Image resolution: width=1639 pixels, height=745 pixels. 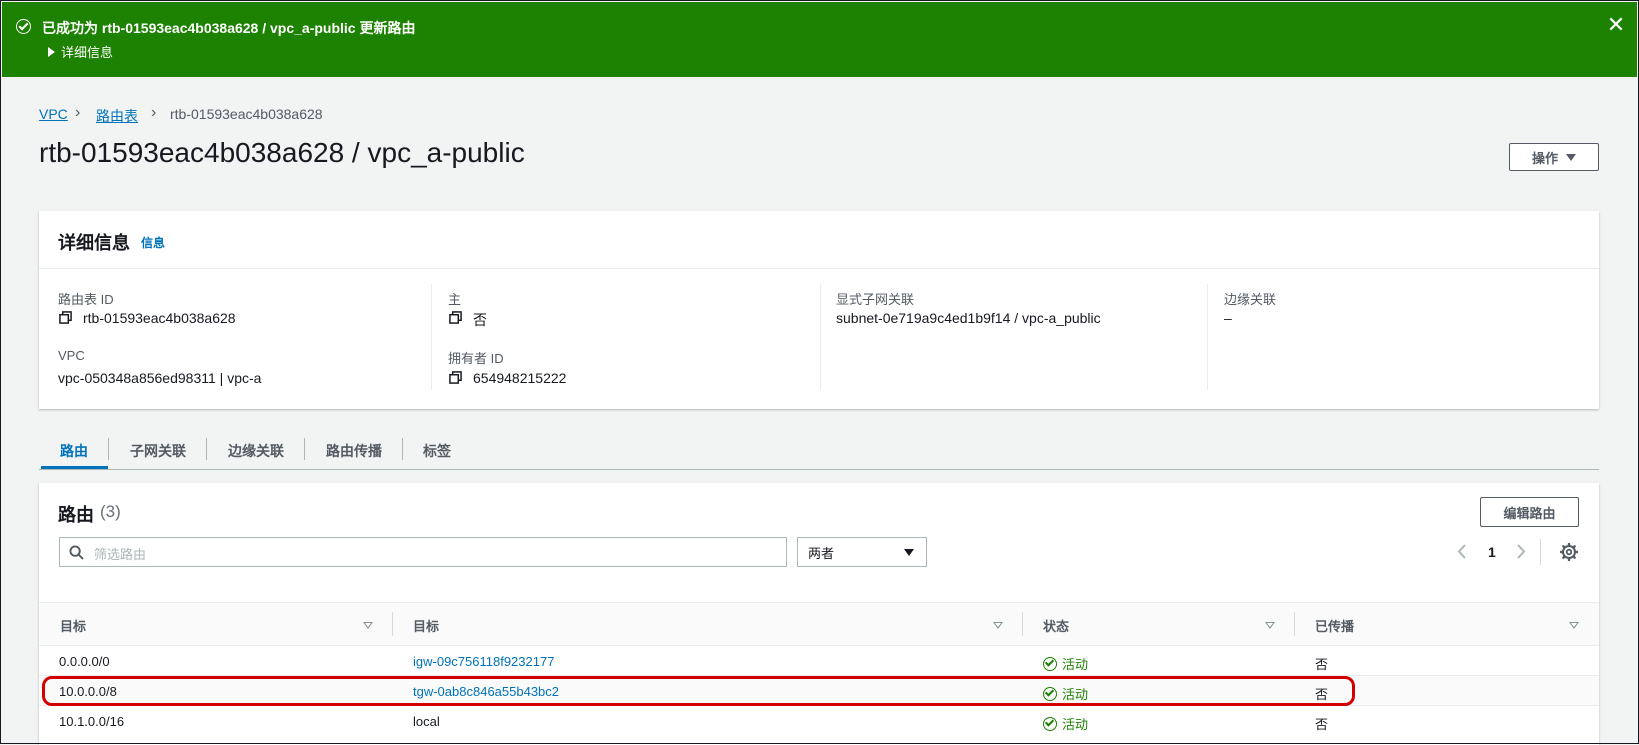 I want to click on breadcrumb-current: rtb-01593eac4b038a628, so click(x=246, y=114).